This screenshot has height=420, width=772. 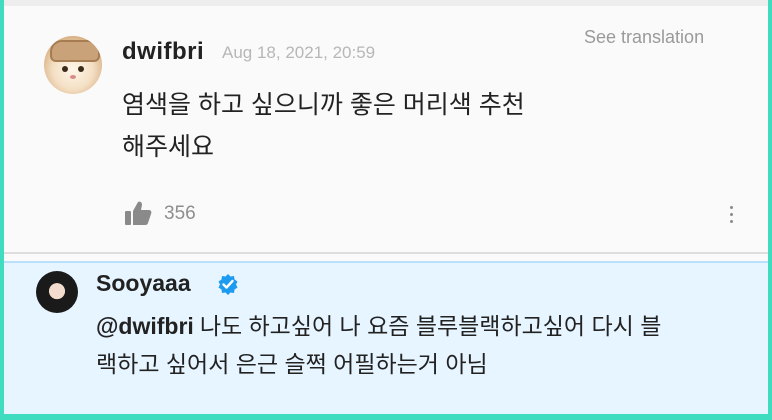 What do you see at coordinates (145, 326) in the screenshot?
I see `mention-link: @dwifbri` at bounding box center [145, 326].